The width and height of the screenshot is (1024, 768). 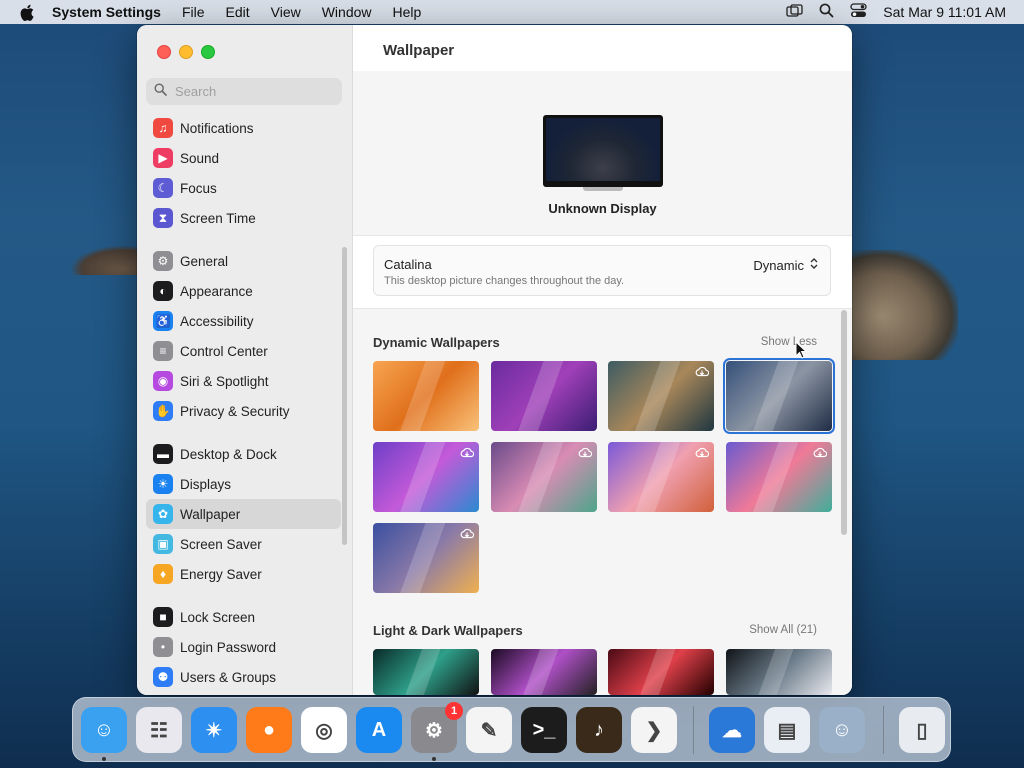 What do you see at coordinates (826, 12) in the screenshot?
I see `spotlight-search-icon` at bounding box center [826, 12].